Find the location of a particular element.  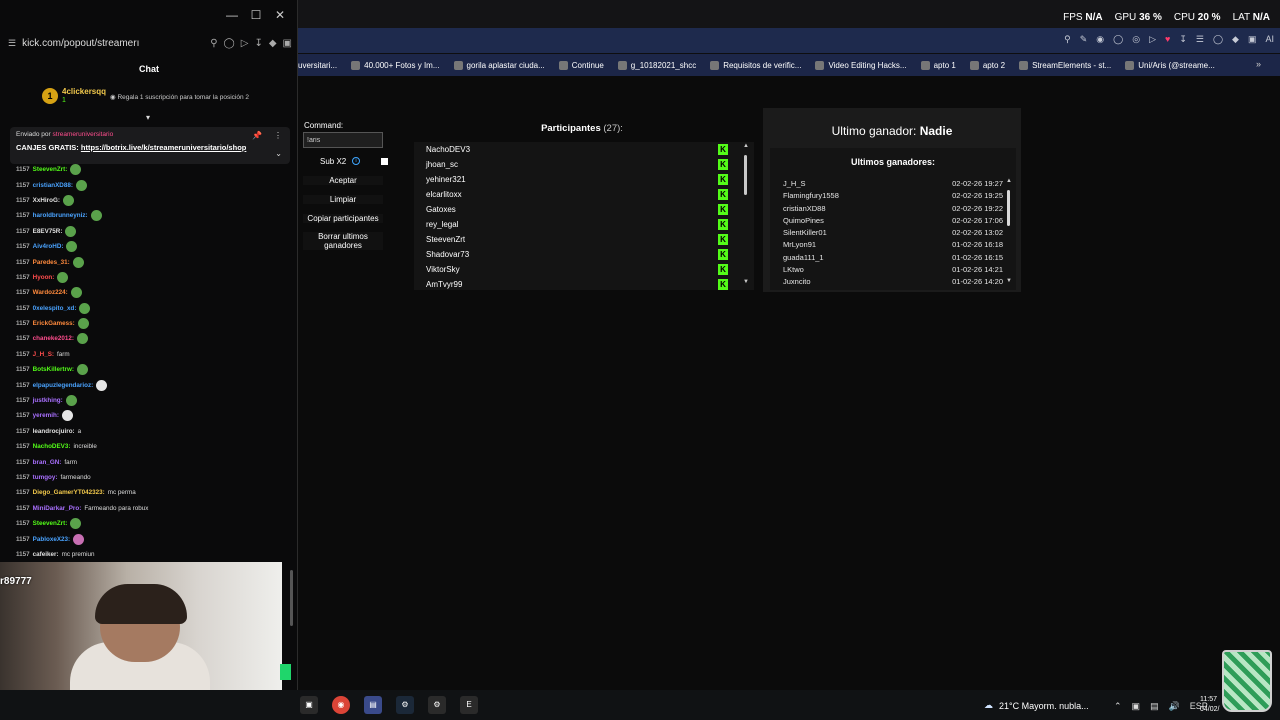

close-icon: ✕ is located at coordinates (280, 15).